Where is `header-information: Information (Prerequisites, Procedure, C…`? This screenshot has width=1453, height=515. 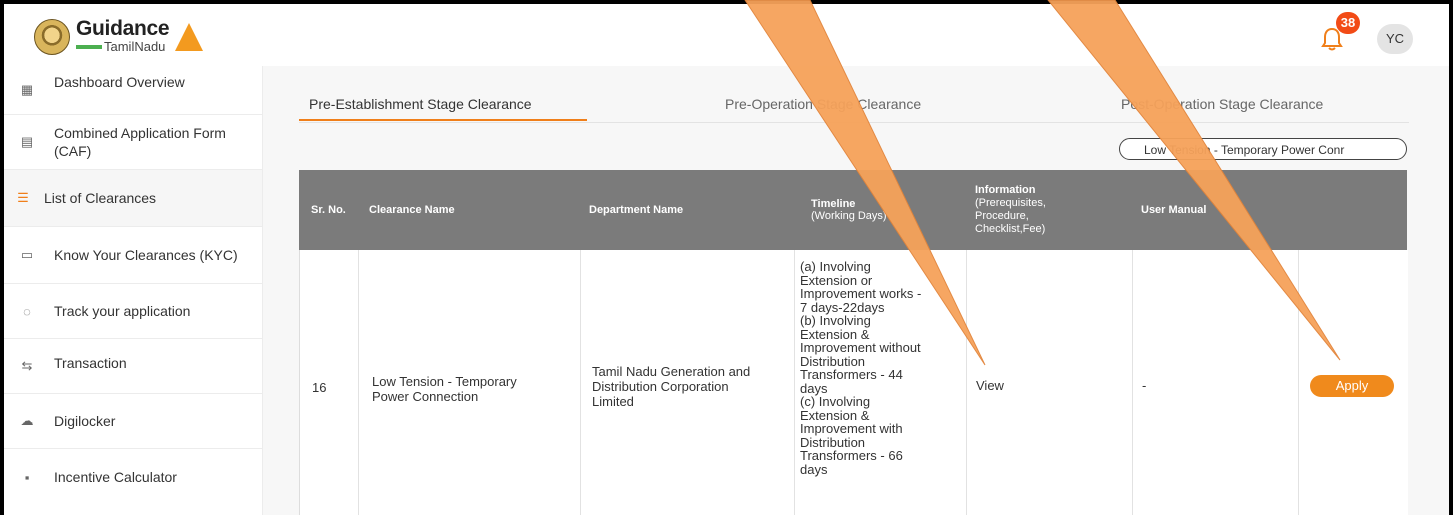
header-information: Information (Prerequisites, Procedure, C… is located at coordinates (1010, 210).